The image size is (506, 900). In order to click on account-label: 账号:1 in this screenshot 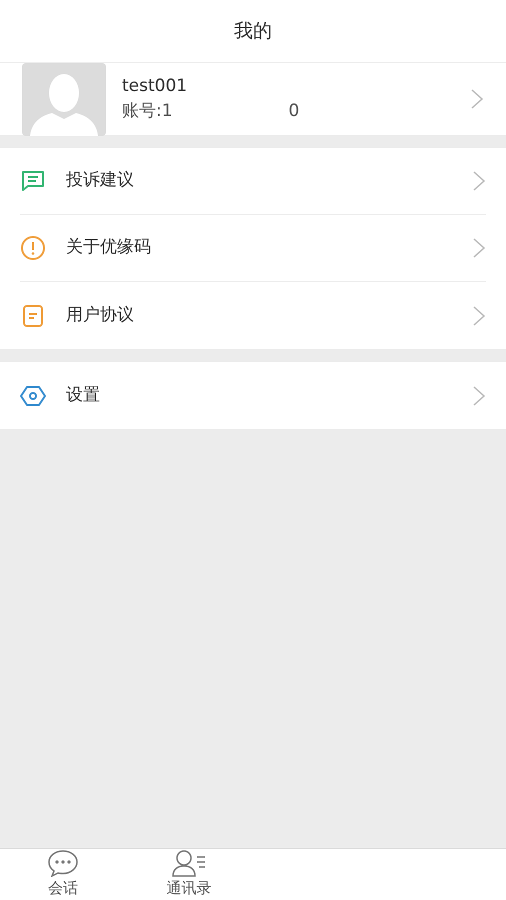, I will do `click(147, 111)`.